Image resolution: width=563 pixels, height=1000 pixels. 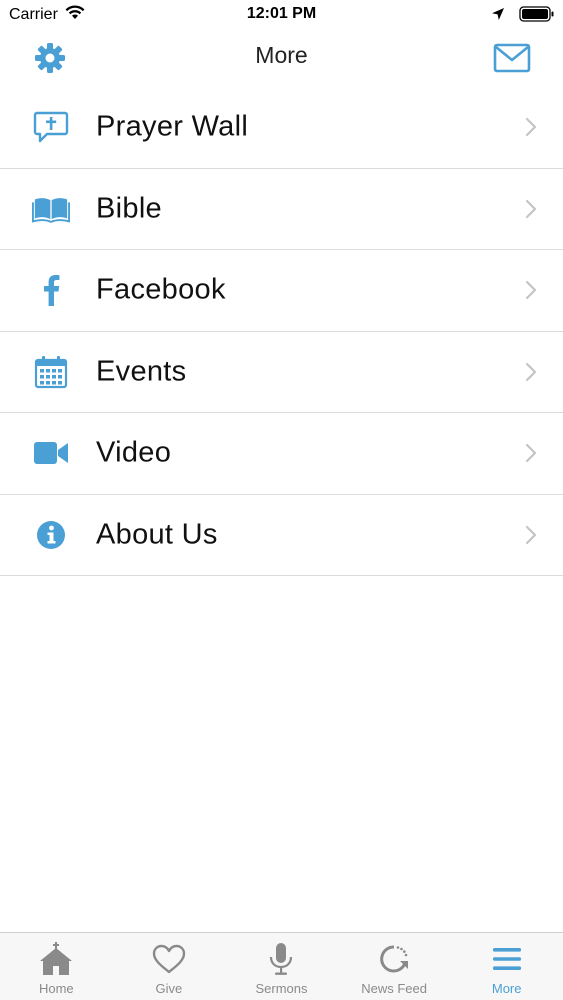 I want to click on mail-icon, so click(x=512, y=58).